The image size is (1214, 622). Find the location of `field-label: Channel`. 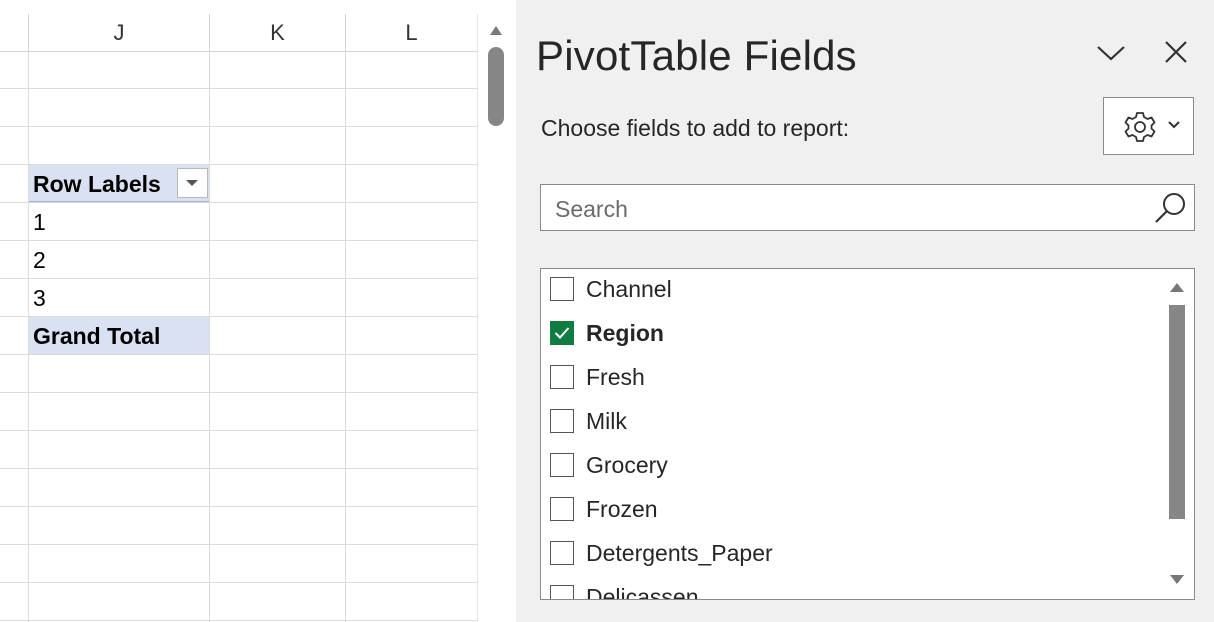

field-label: Channel is located at coordinates (629, 289).